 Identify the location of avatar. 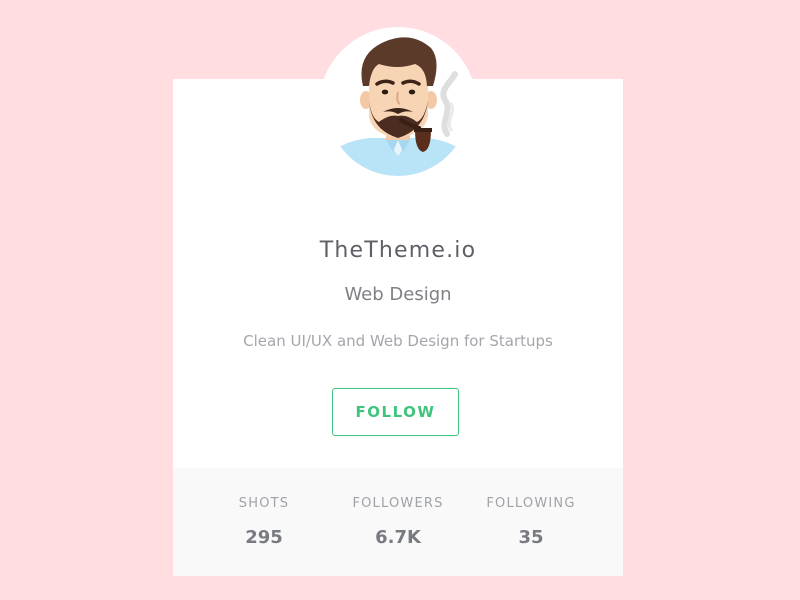
(398, 105).